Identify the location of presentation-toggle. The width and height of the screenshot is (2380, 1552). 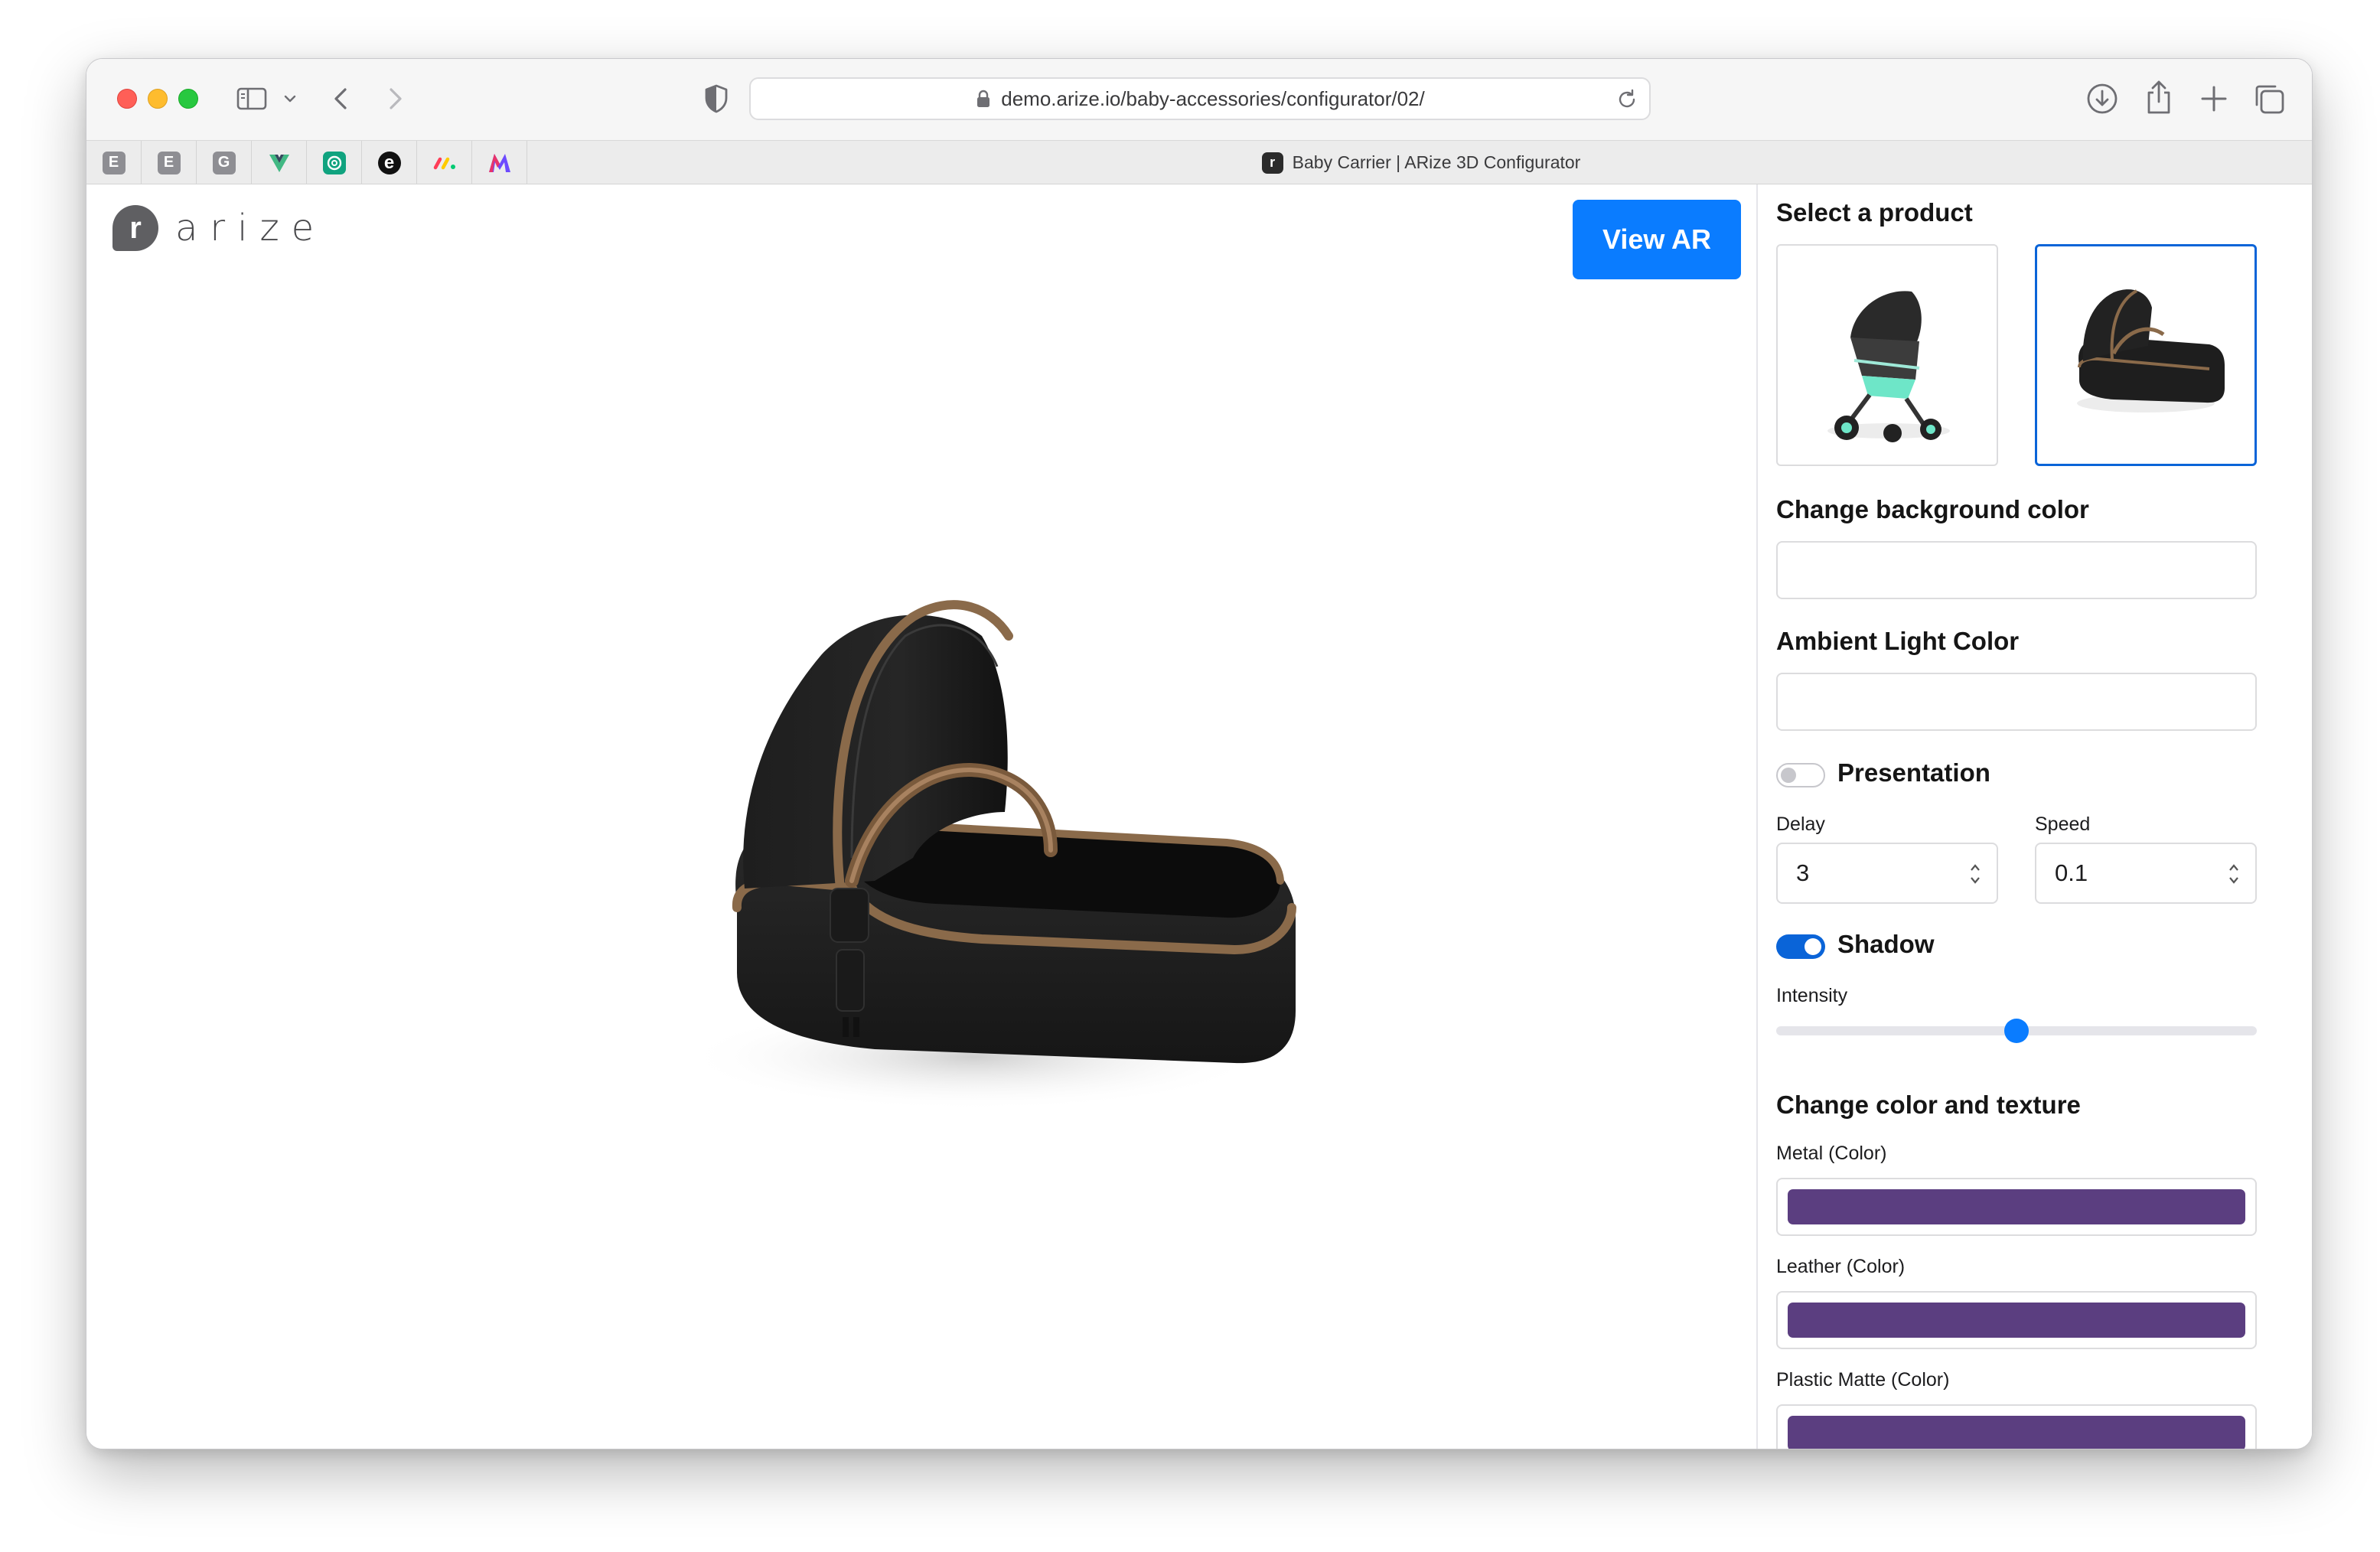
(1801, 775).